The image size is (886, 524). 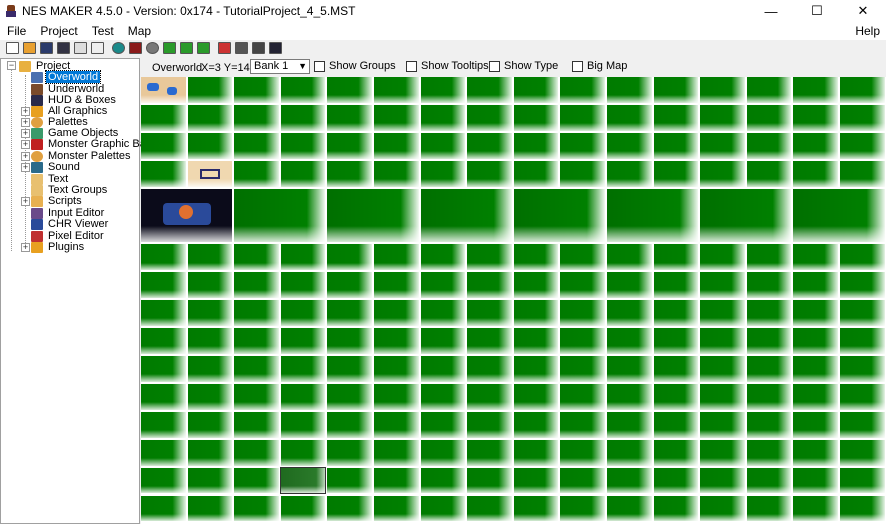 I want to click on big-map-checkbox: Big Map, so click(x=599, y=66).